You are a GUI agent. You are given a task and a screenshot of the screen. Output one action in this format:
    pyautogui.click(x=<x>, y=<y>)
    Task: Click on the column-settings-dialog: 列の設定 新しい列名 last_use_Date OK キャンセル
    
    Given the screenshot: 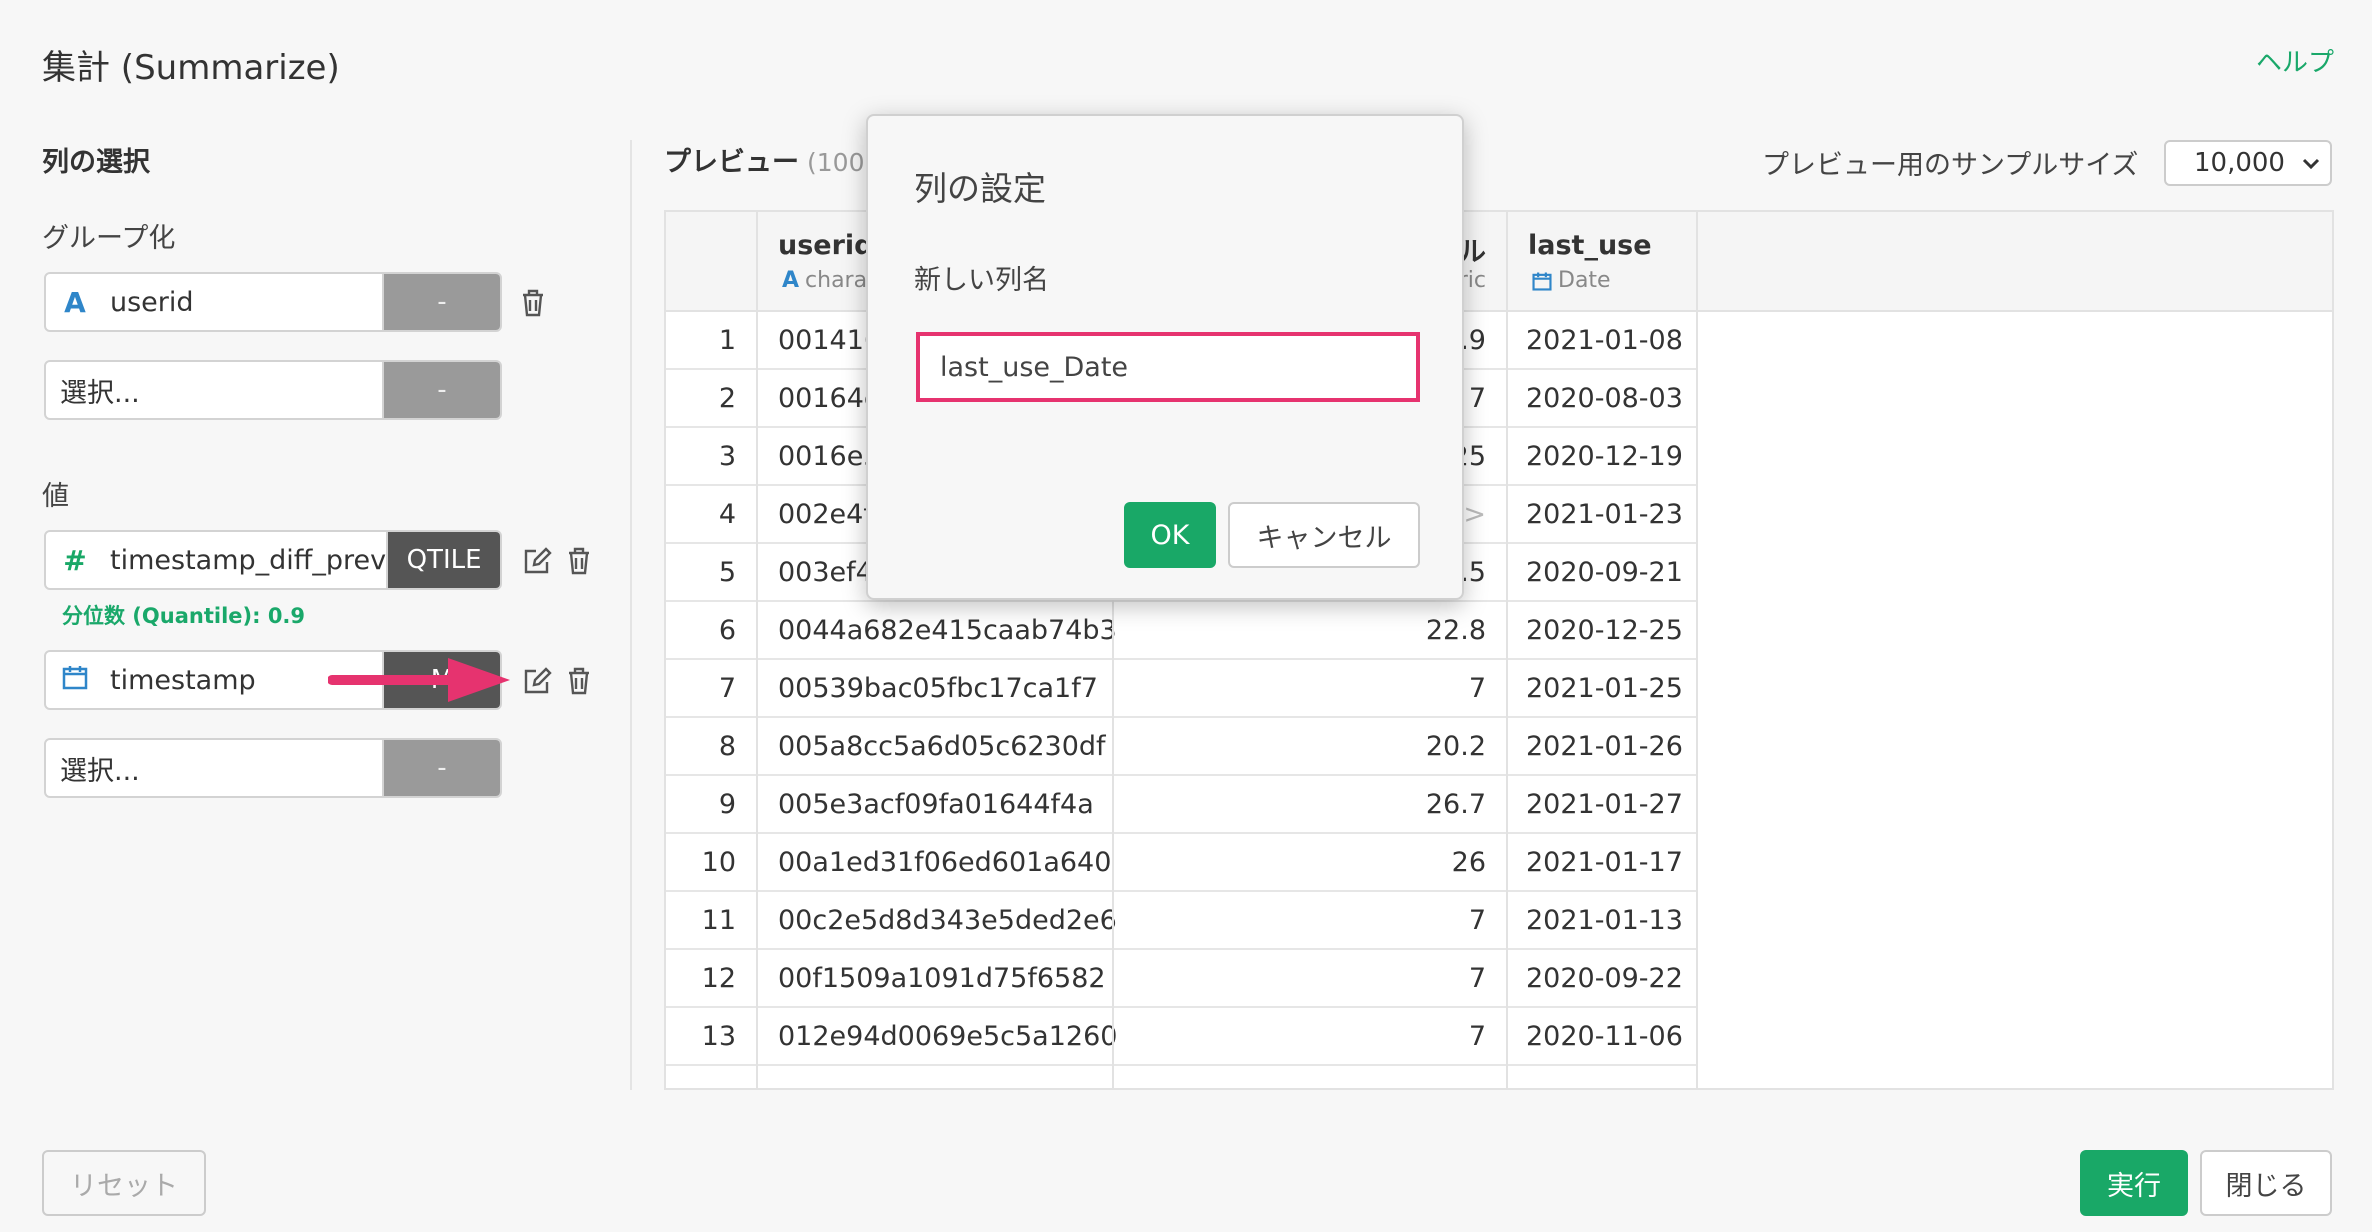 What is the action you would take?
    pyautogui.click(x=1165, y=357)
    